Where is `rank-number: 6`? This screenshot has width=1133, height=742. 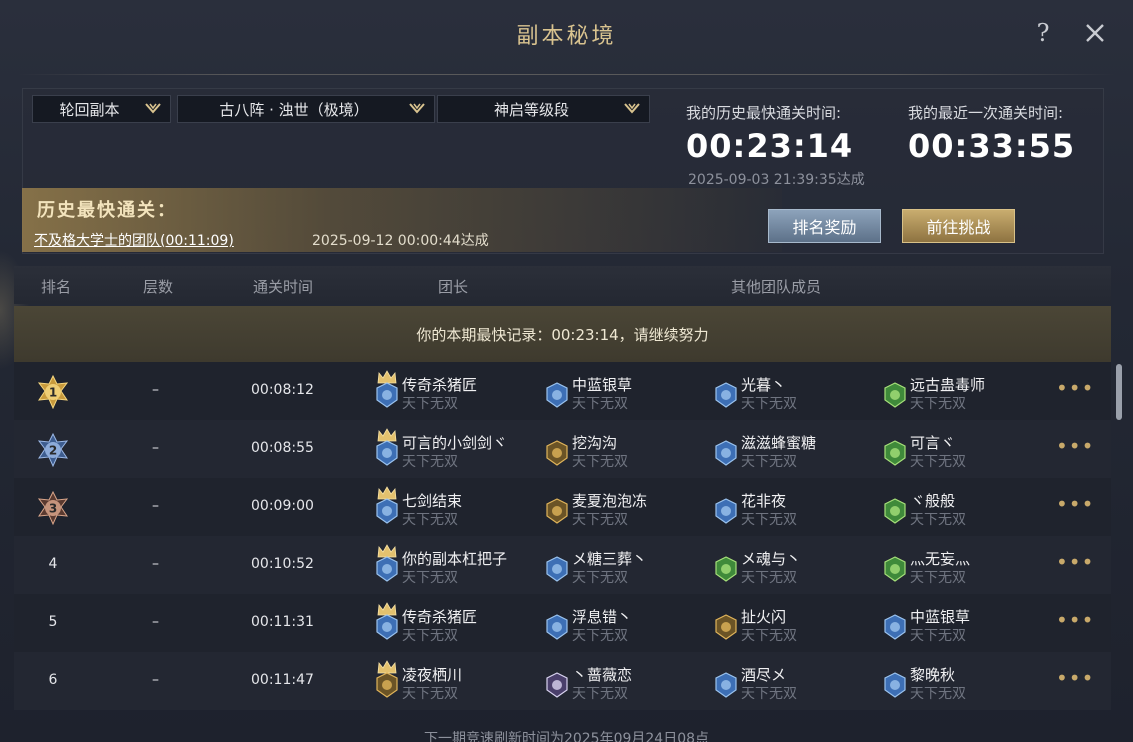
rank-number: 6 is located at coordinates (53, 680).